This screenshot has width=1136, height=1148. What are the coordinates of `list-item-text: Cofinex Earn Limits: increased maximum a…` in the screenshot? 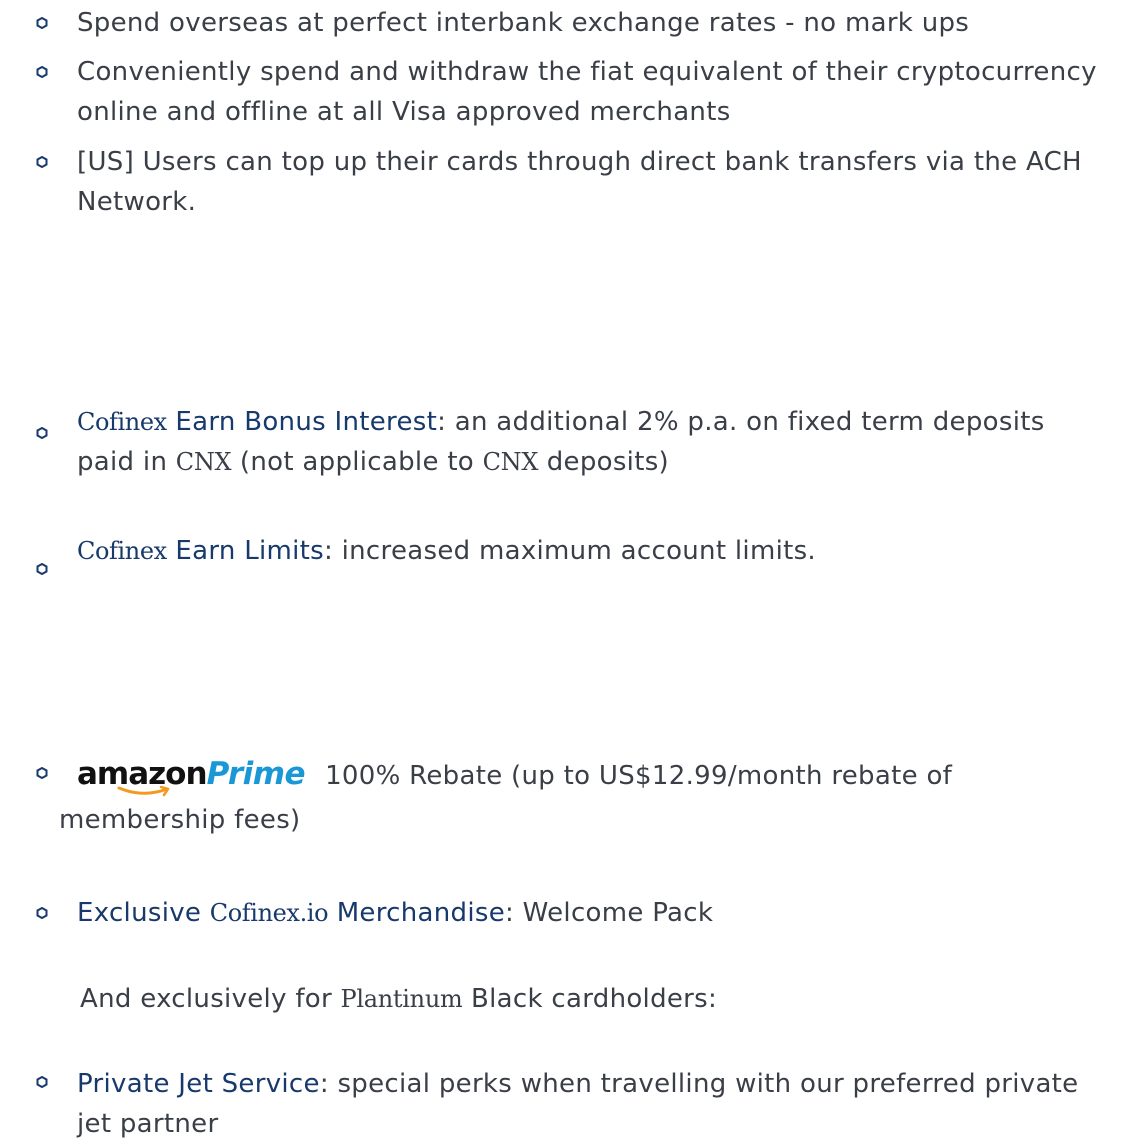 It's located at (446, 551).